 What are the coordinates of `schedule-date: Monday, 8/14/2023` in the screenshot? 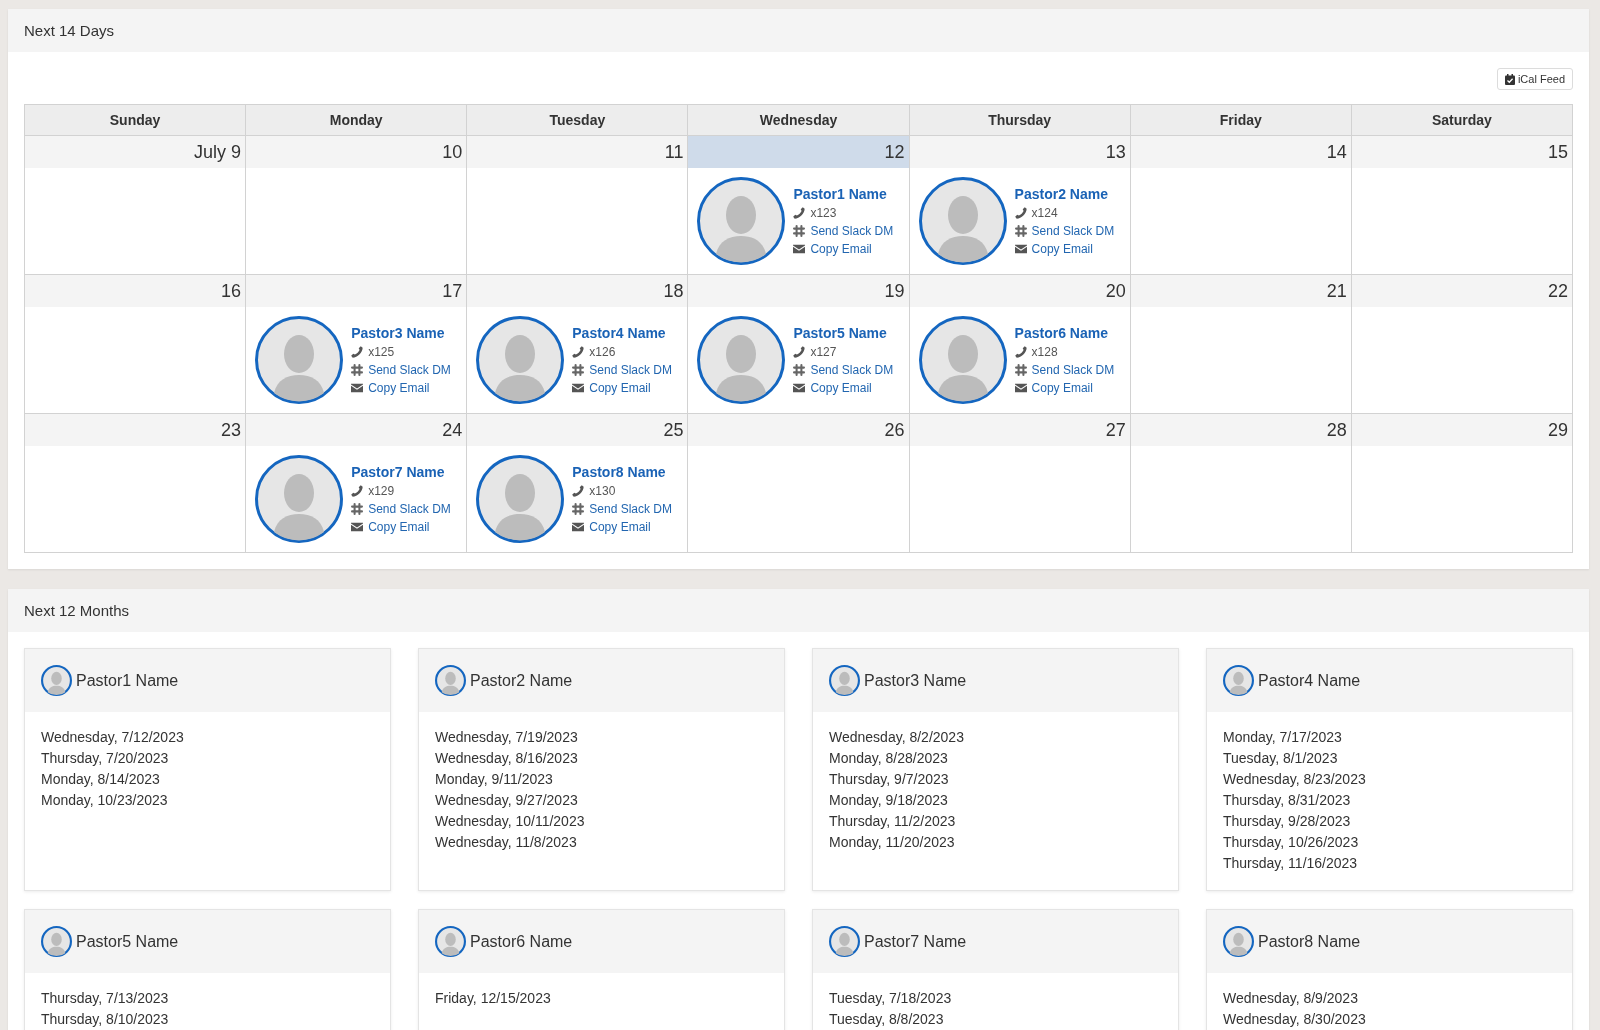 It's located at (101, 779).